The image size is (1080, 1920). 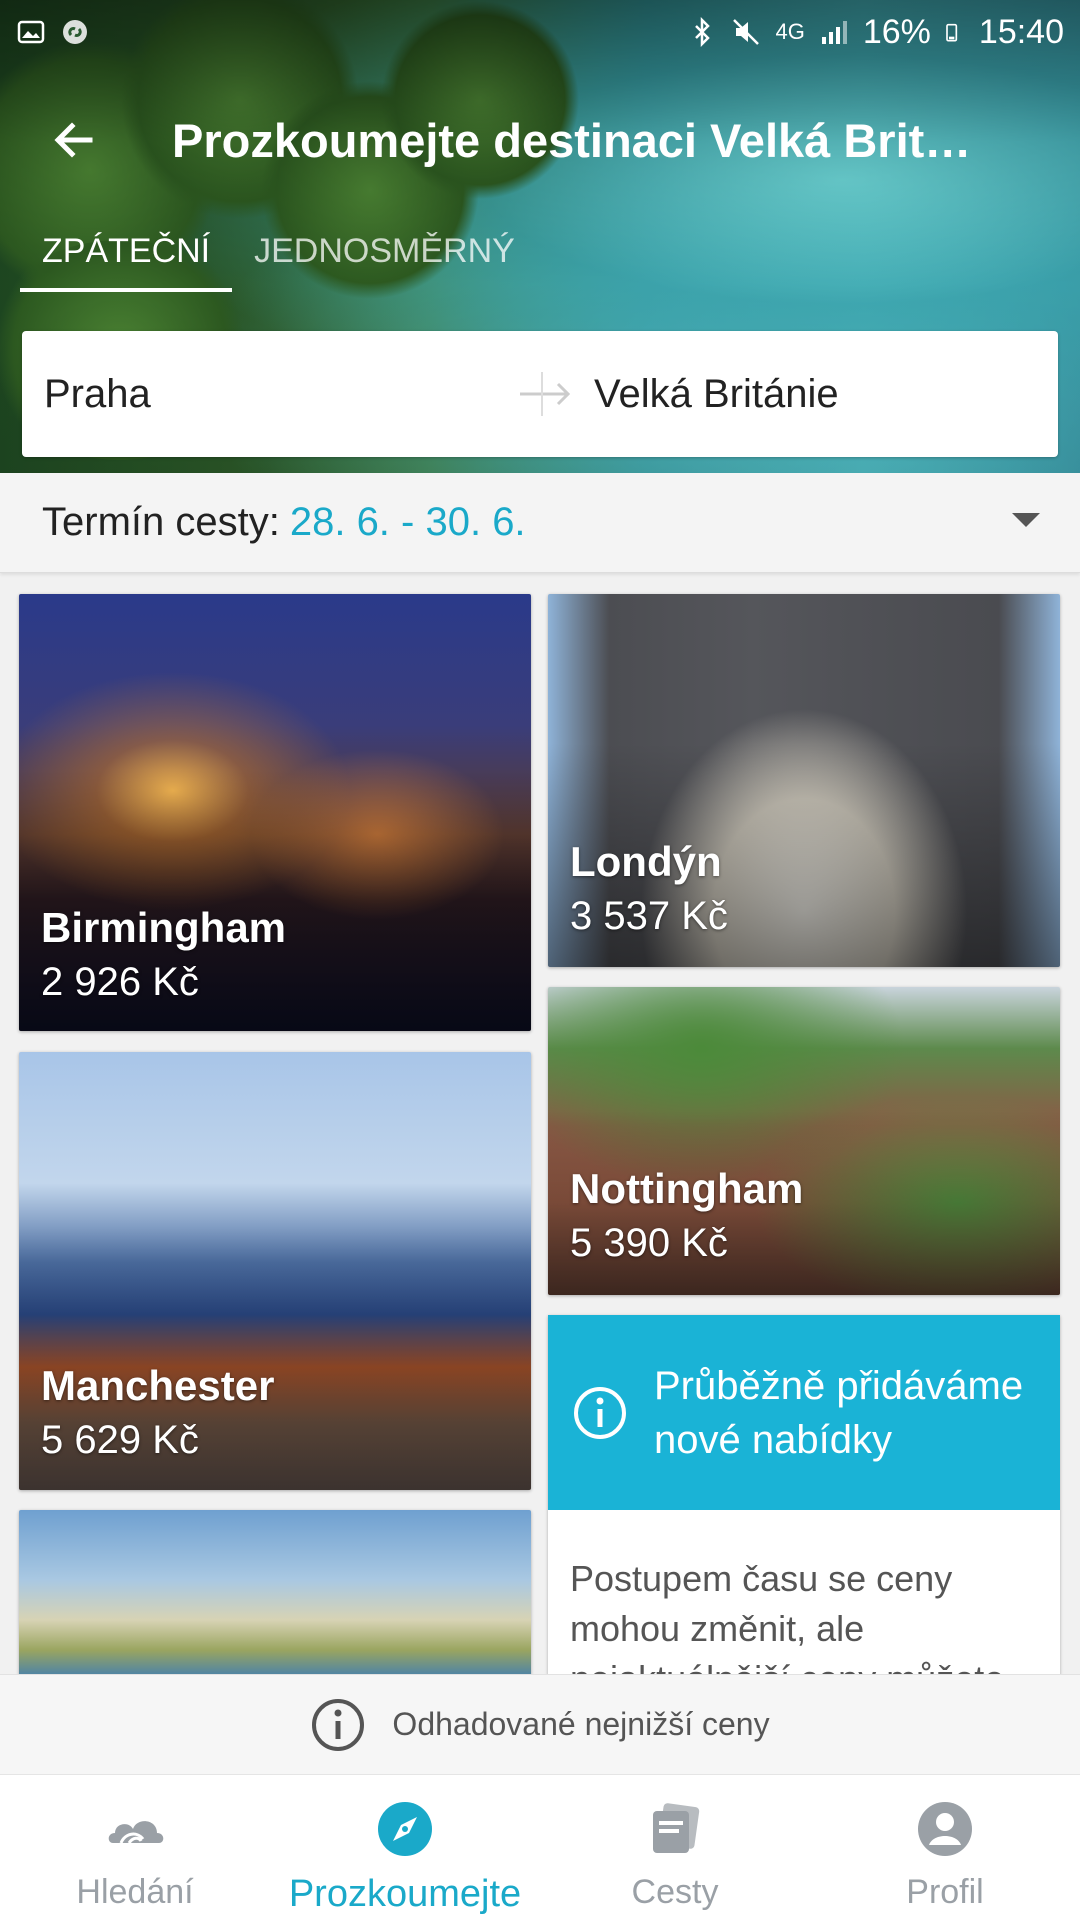 What do you see at coordinates (120, 982) in the screenshot?
I see `destination-price: 2 926 Kč` at bounding box center [120, 982].